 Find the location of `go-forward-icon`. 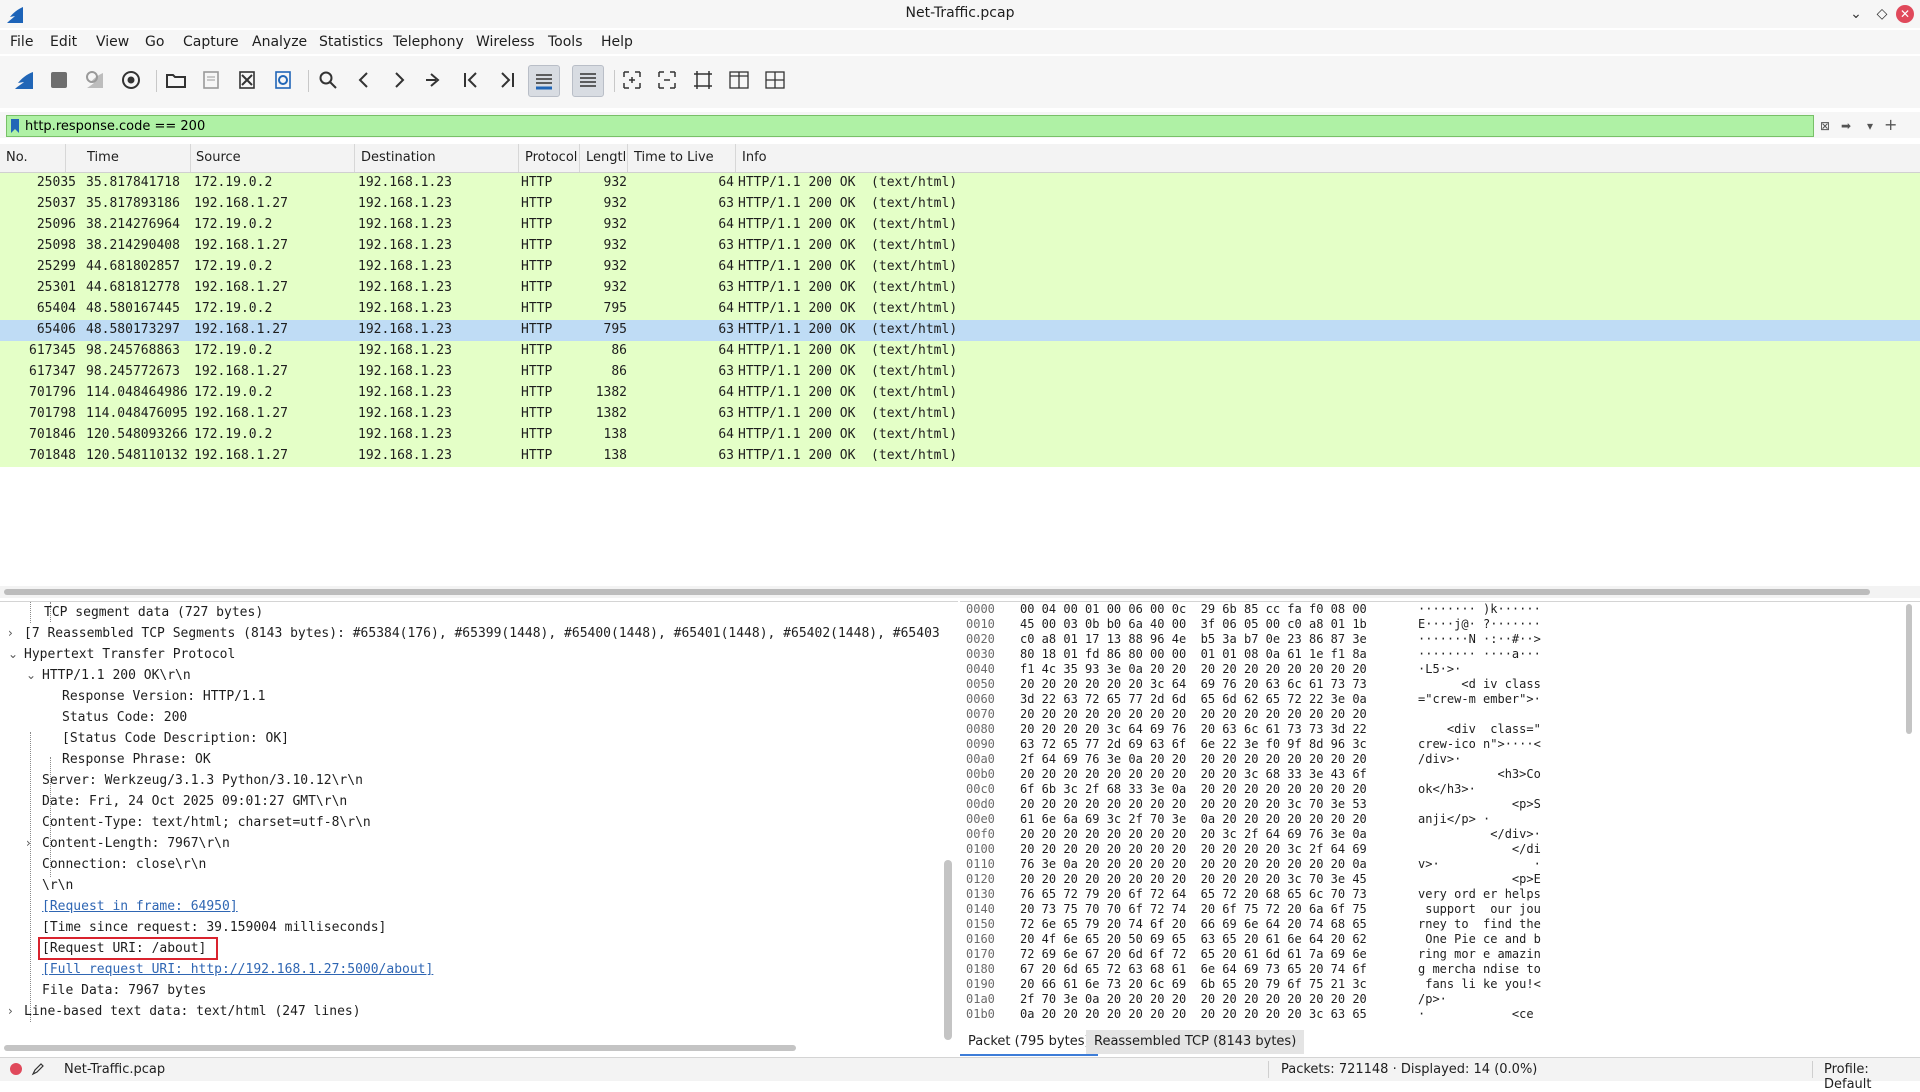

go-forward-icon is located at coordinates (399, 80).